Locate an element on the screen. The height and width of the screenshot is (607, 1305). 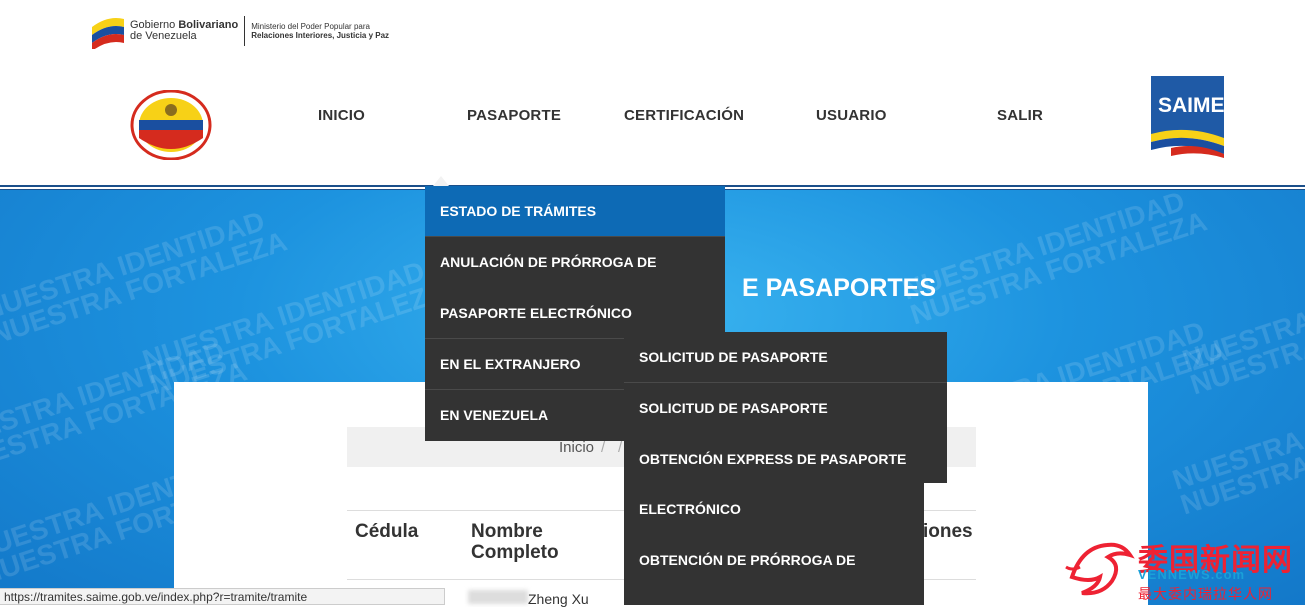
banner-title: E PASAPORTES is located at coordinates (839, 288).